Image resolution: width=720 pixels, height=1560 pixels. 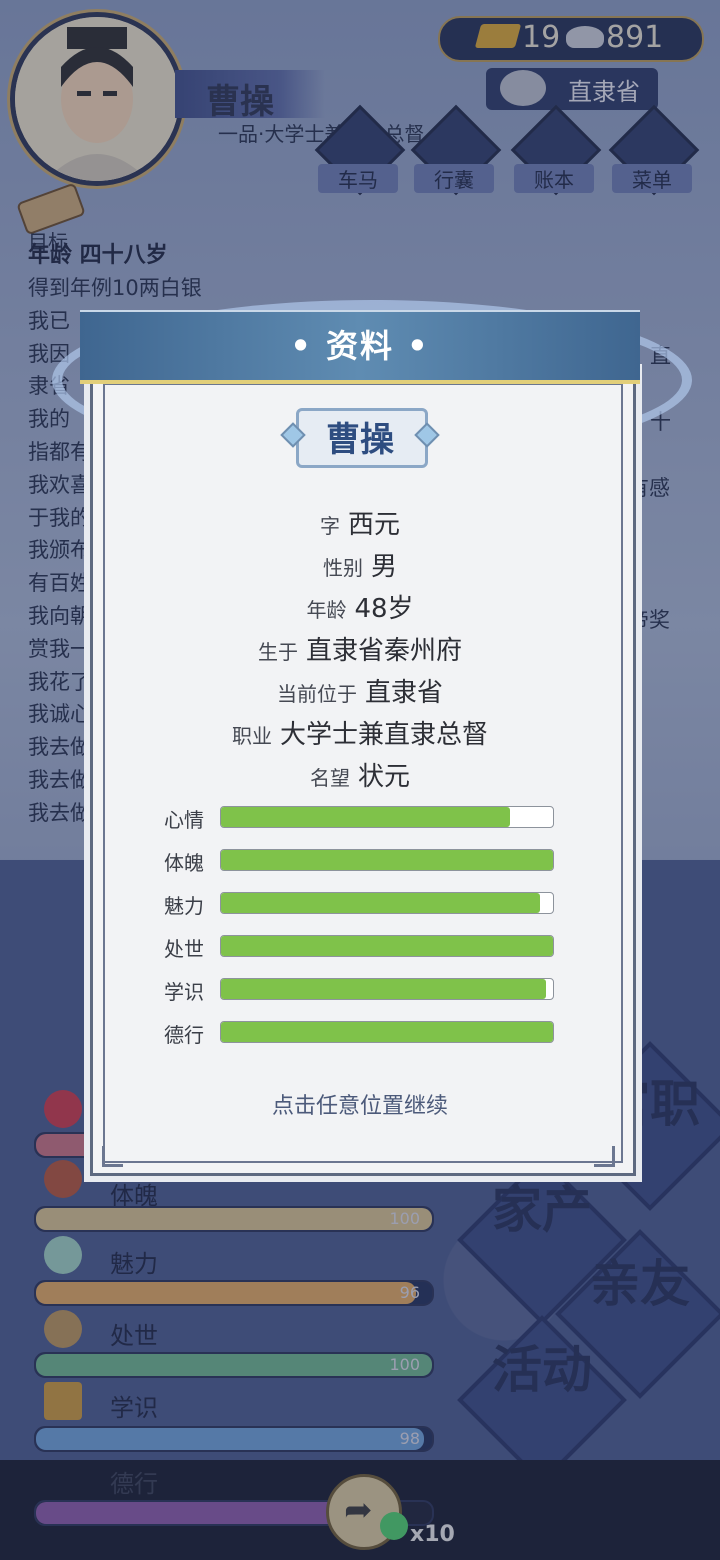 What do you see at coordinates (359, 777) in the screenshot?
I see `info-reputation: 名望 状元` at bounding box center [359, 777].